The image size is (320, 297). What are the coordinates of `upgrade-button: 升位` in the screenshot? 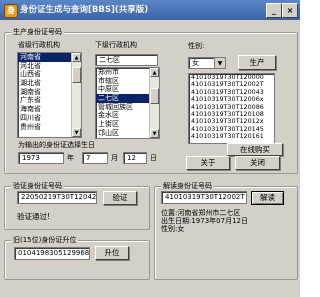 It's located at (112, 253).